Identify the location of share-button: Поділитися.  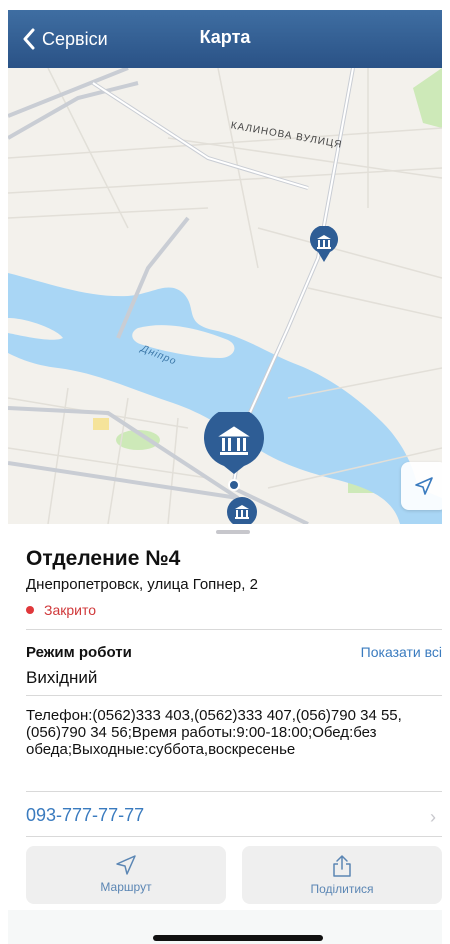
(342, 875).